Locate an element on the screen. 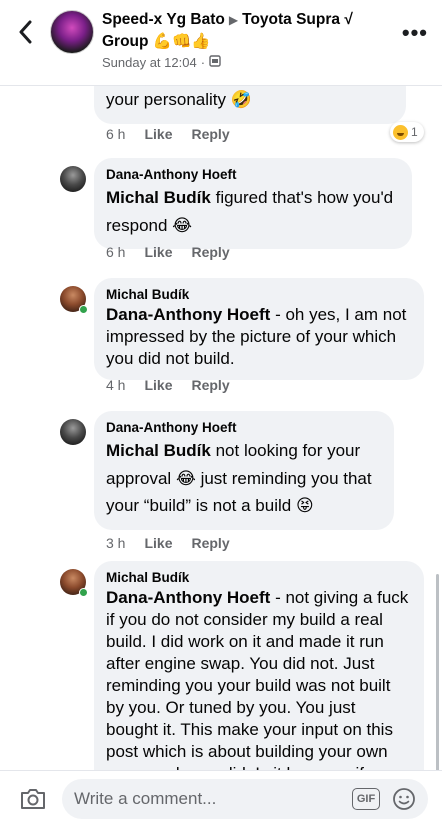  reaction-badge: 1 is located at coordinates (407, 132).